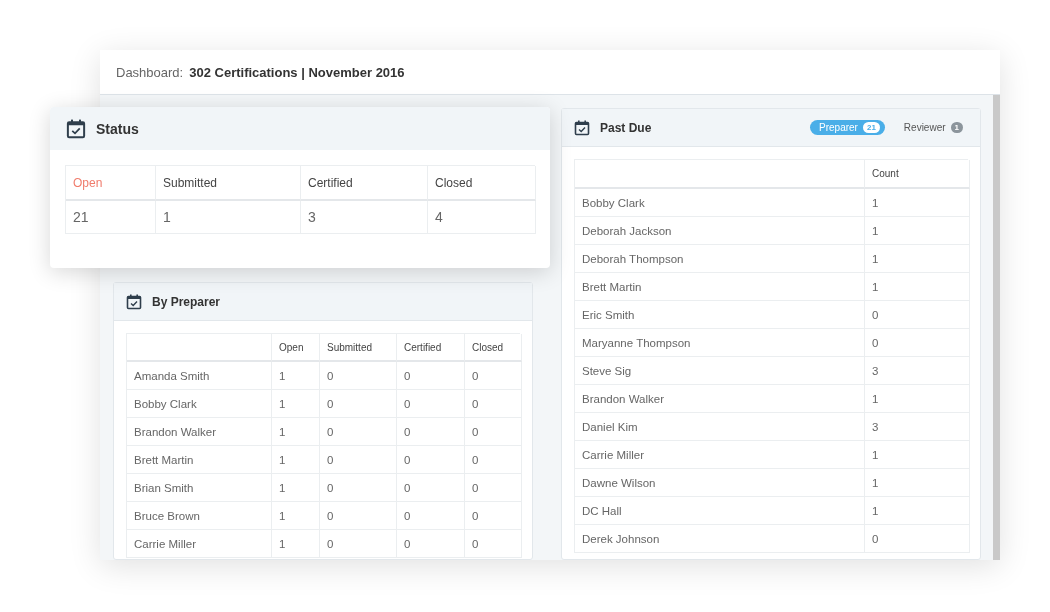 The height and width of the screenshot is (612, 1050). Describe the element at coordinates (117, 128) in the screenshot. I see `card-title: Status` at that location.